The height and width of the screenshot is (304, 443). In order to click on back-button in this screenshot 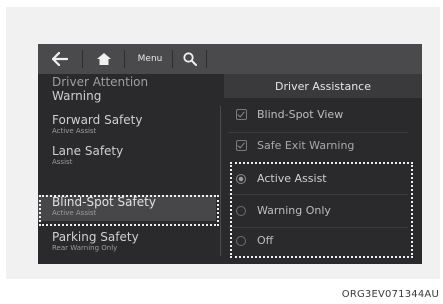, I will do `click(60, 59)`.